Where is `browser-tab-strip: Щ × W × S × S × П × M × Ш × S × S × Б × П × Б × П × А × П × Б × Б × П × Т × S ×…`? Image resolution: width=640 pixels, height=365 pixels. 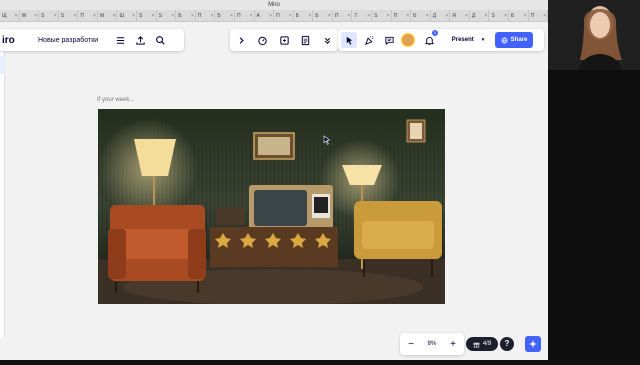 browser-tab-strip: Щ × W × S × S × П × M × Ш × S × S × Б × П × Б × П × А × П × Б × Б × П × Т × S ×… is located at coordinates (274, 16).